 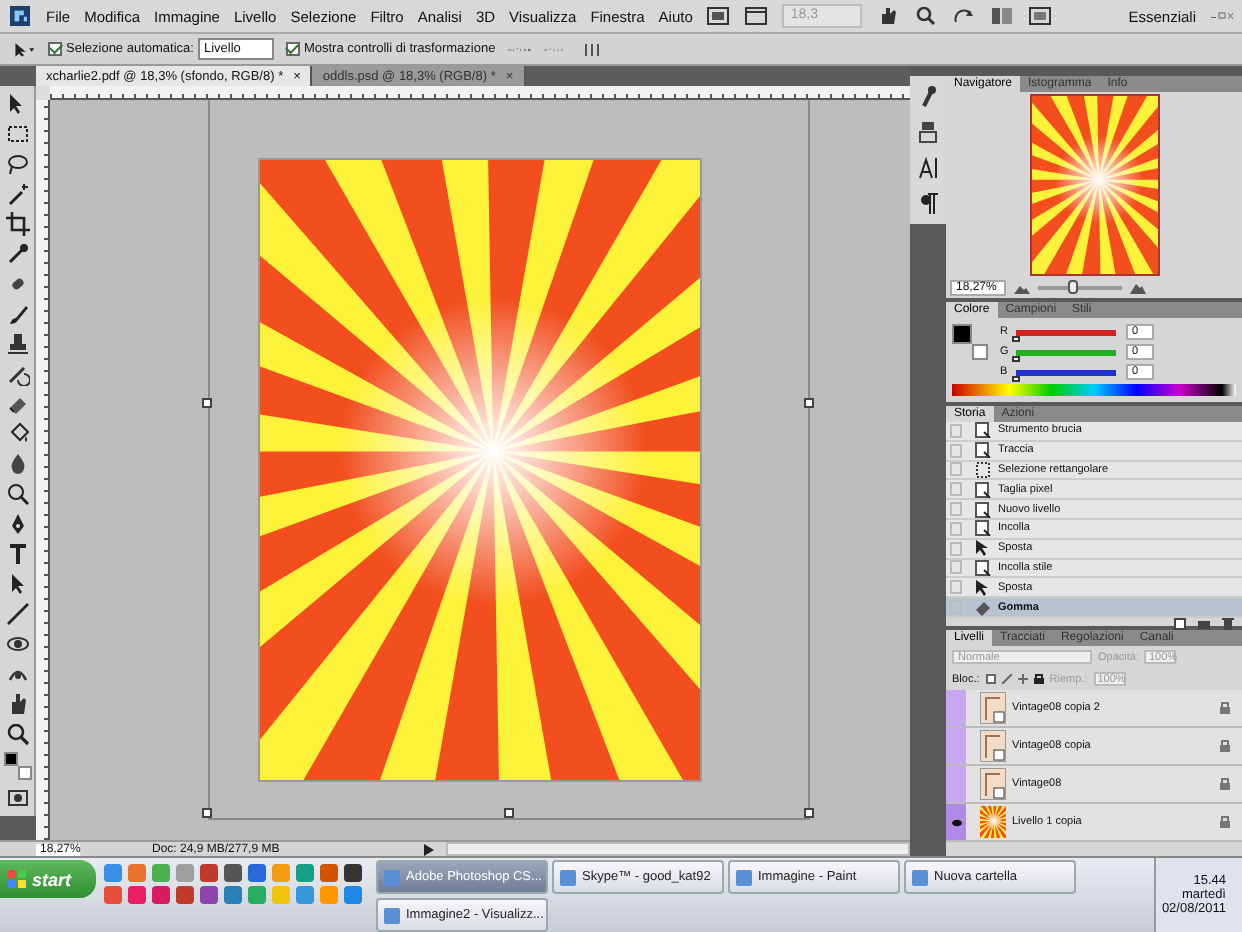 I want to click on brush-icon, so click(x=17, y=314).